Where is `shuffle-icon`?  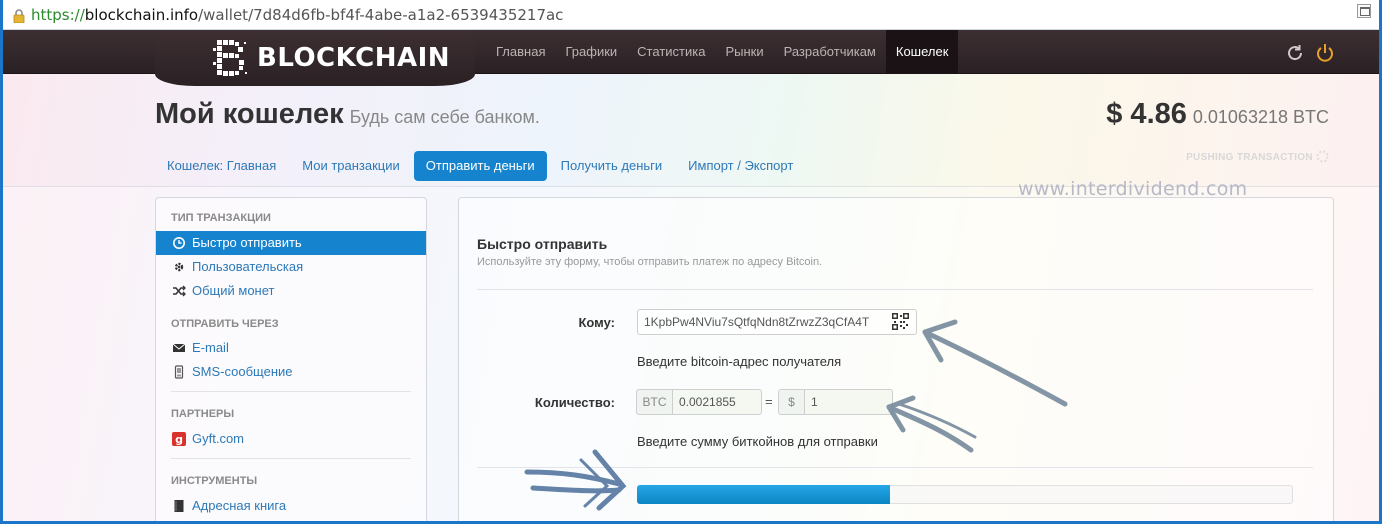 shuffle-icon is located at coordinates (179, 291).